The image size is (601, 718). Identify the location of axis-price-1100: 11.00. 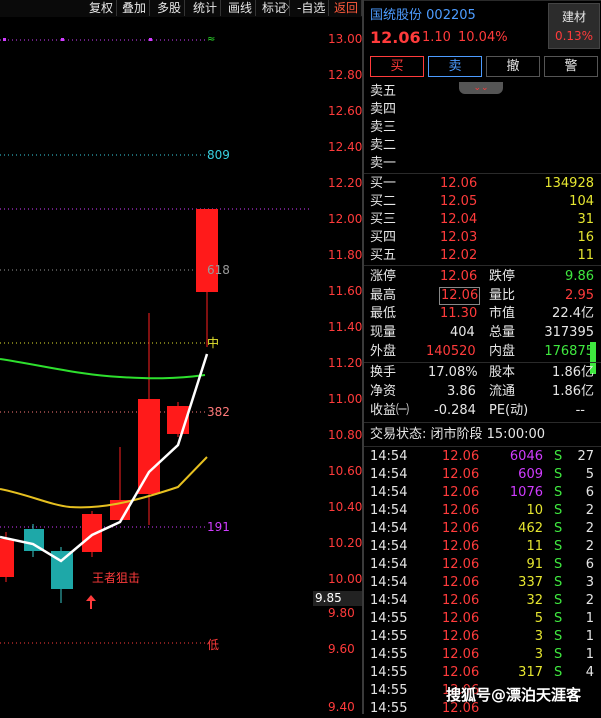
(345, 399).